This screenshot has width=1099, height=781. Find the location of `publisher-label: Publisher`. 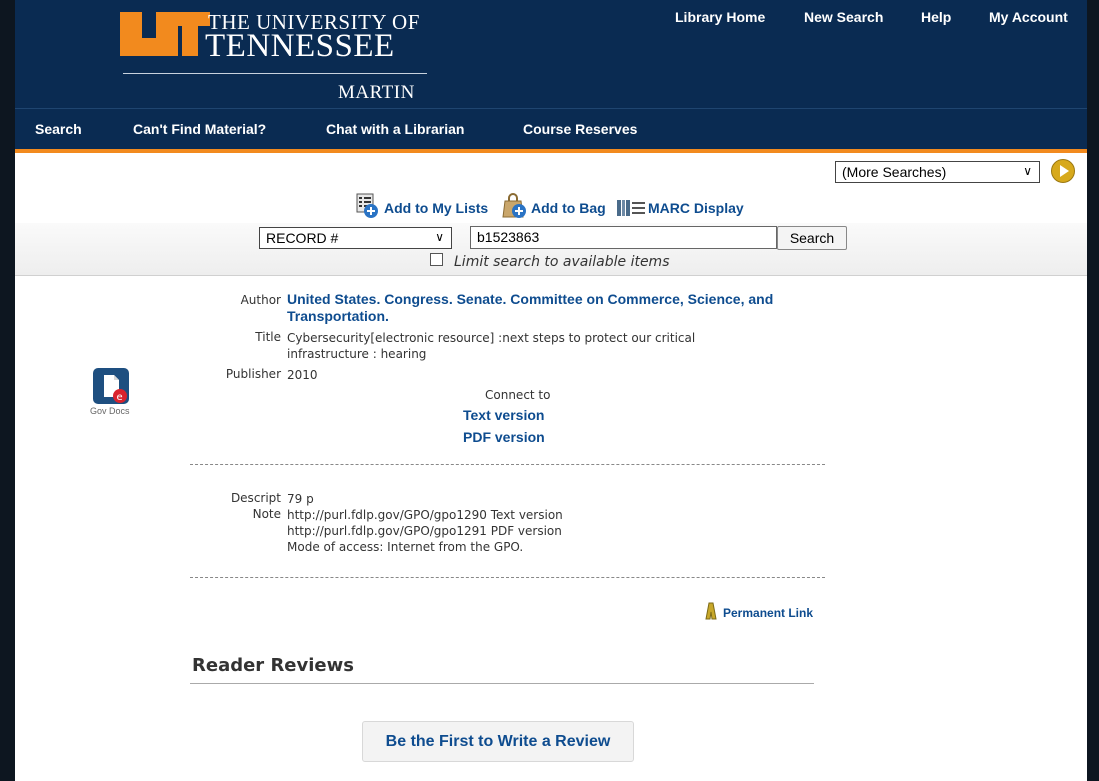

publisher-label: Publisher is located at coordinates (253, 374).